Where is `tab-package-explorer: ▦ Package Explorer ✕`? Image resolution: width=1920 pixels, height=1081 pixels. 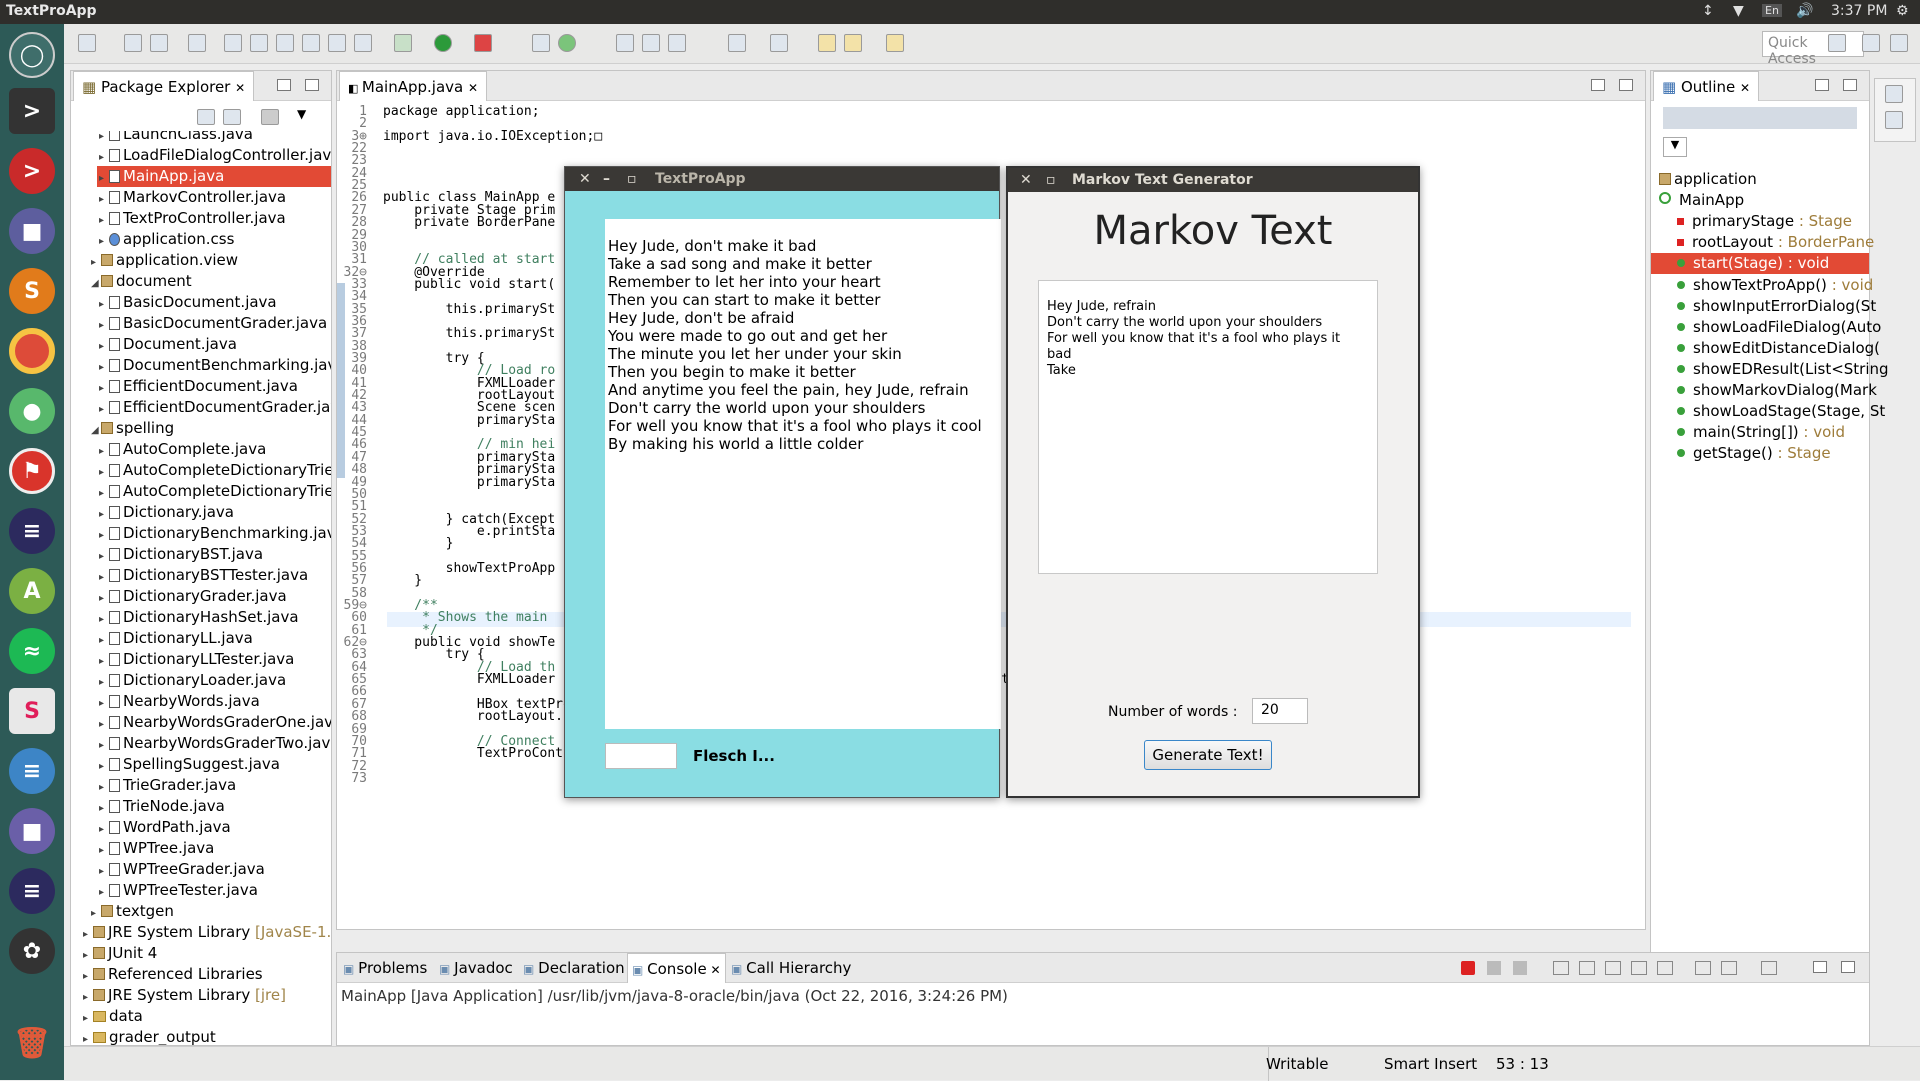 tab-package-explorer: ▦ Package Explorer ✕ is located at coordinates (164, 86).